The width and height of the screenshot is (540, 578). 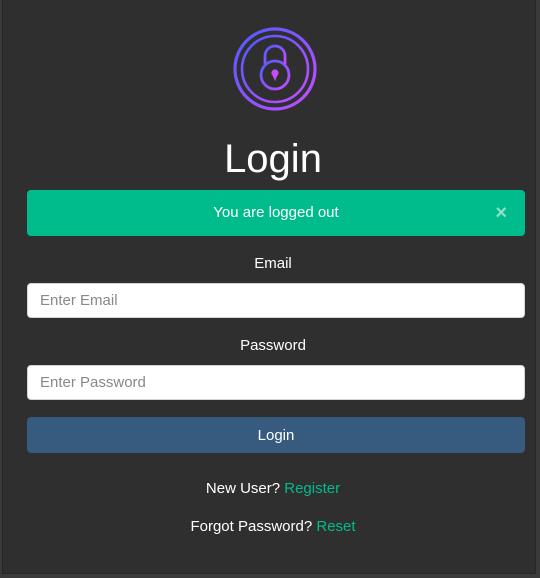 I want to click on reset-link: Reset, so click(x=335, y=526).